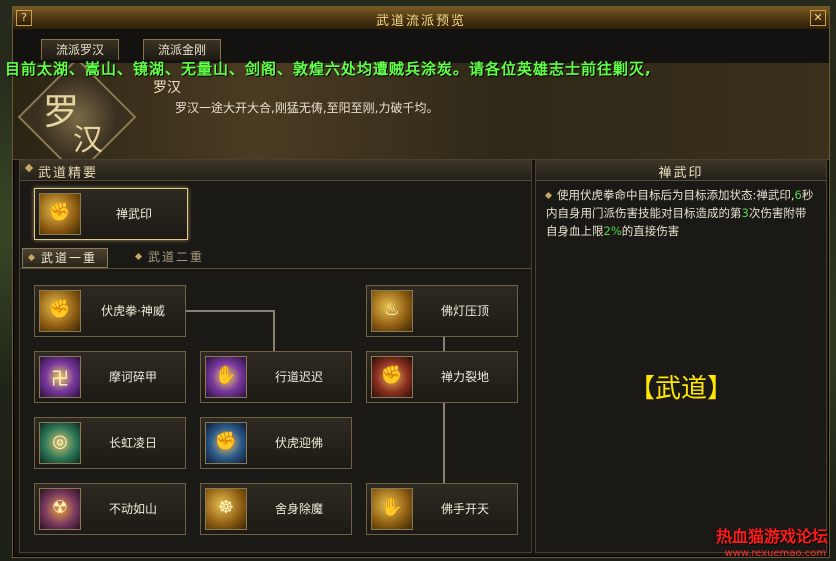 This screenshot has height=561, width=836. What do you see at coordinates (69, 258) in the screenshot?
I see `tab-label: 武道一重` at bounding box center [69, 258].